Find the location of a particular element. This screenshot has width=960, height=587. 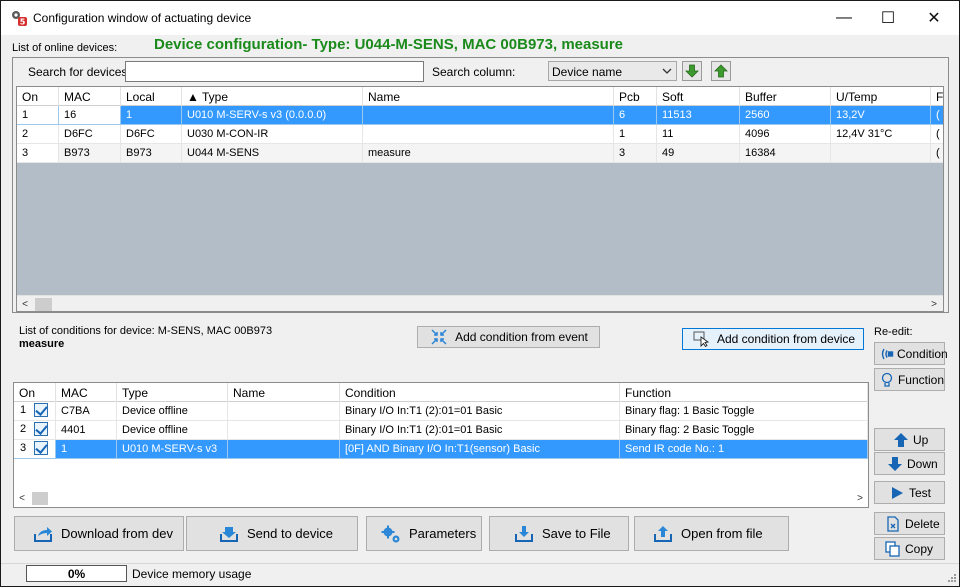

cell-on: 3 is located at coordinates (35, 449).